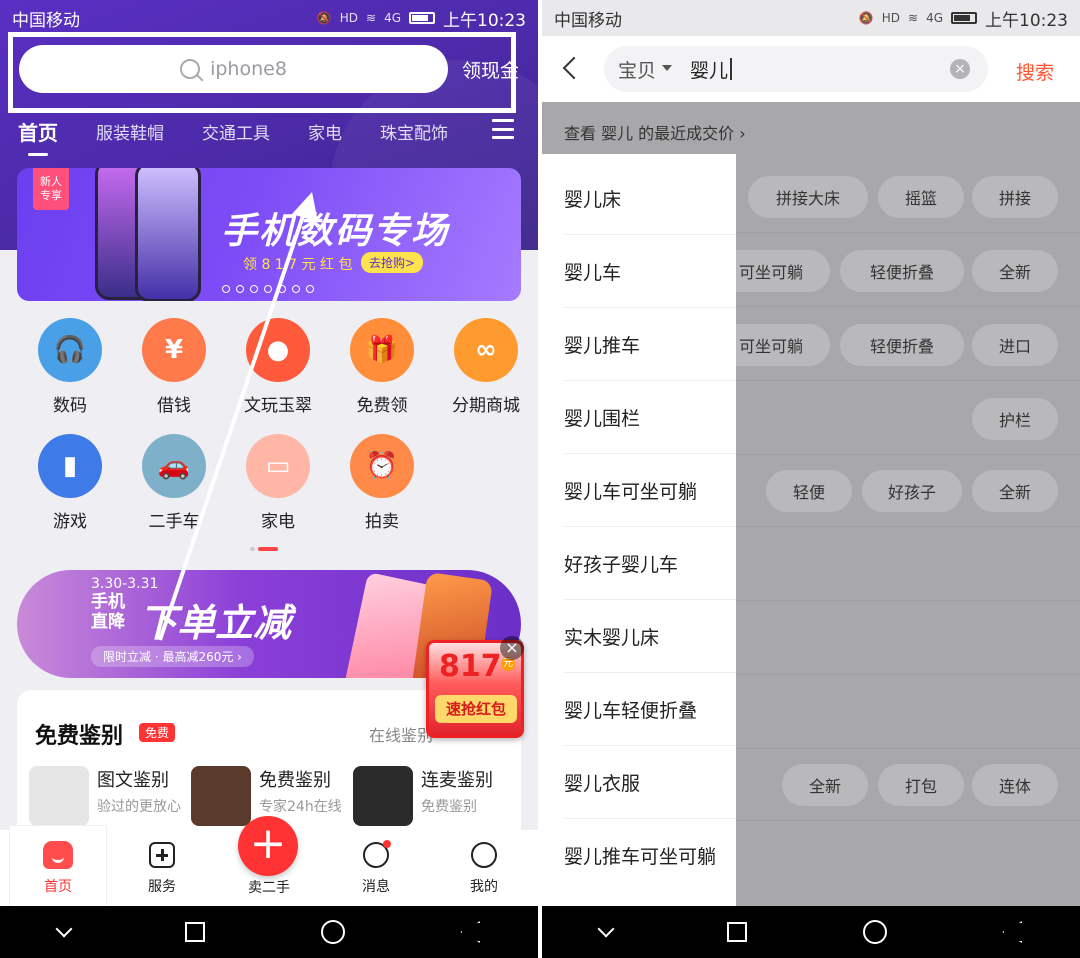 This screenshot has height=958, width=1080. What do you see at coordinates (637, 69) in the screenshot?
I see `search-scope-dropdown: 宝贝` at bounding box center [637, 69].